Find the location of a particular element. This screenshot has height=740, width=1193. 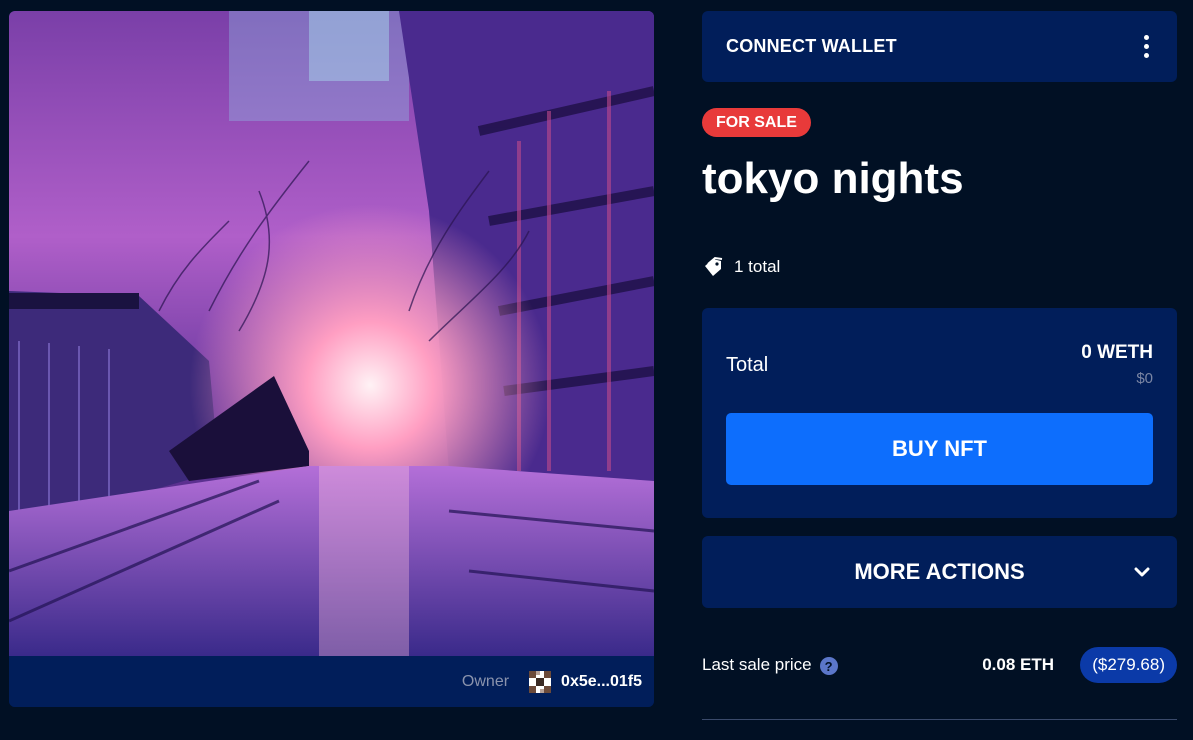

last-sale-row: Last sale price ? 0.08 ETH ($279.68) is located at coordinates (939, 665).